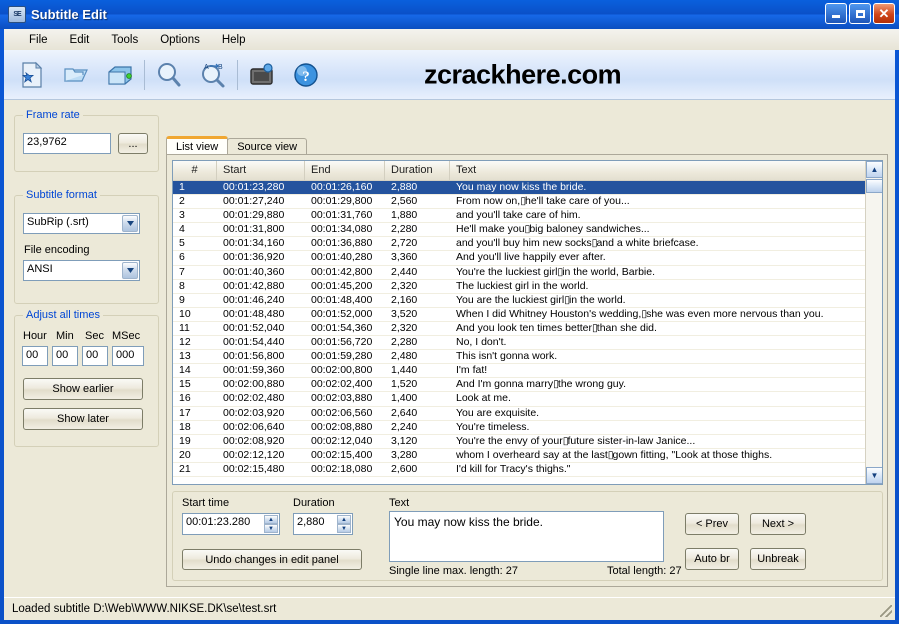 Image resolution: width=899 pixels, height=624 pixels. What do you see at coordinates (81, 223) in the screenshot?
I see `subtitle-format-select: SubRip (.srt)` at bounding box center [81, 223].